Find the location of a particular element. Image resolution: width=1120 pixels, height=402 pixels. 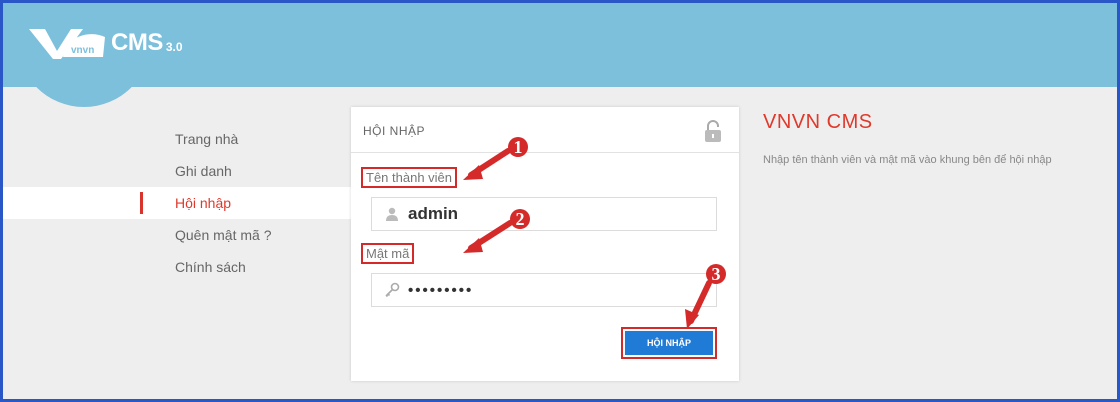

username-field: admin is located at coordinates (544, 214).